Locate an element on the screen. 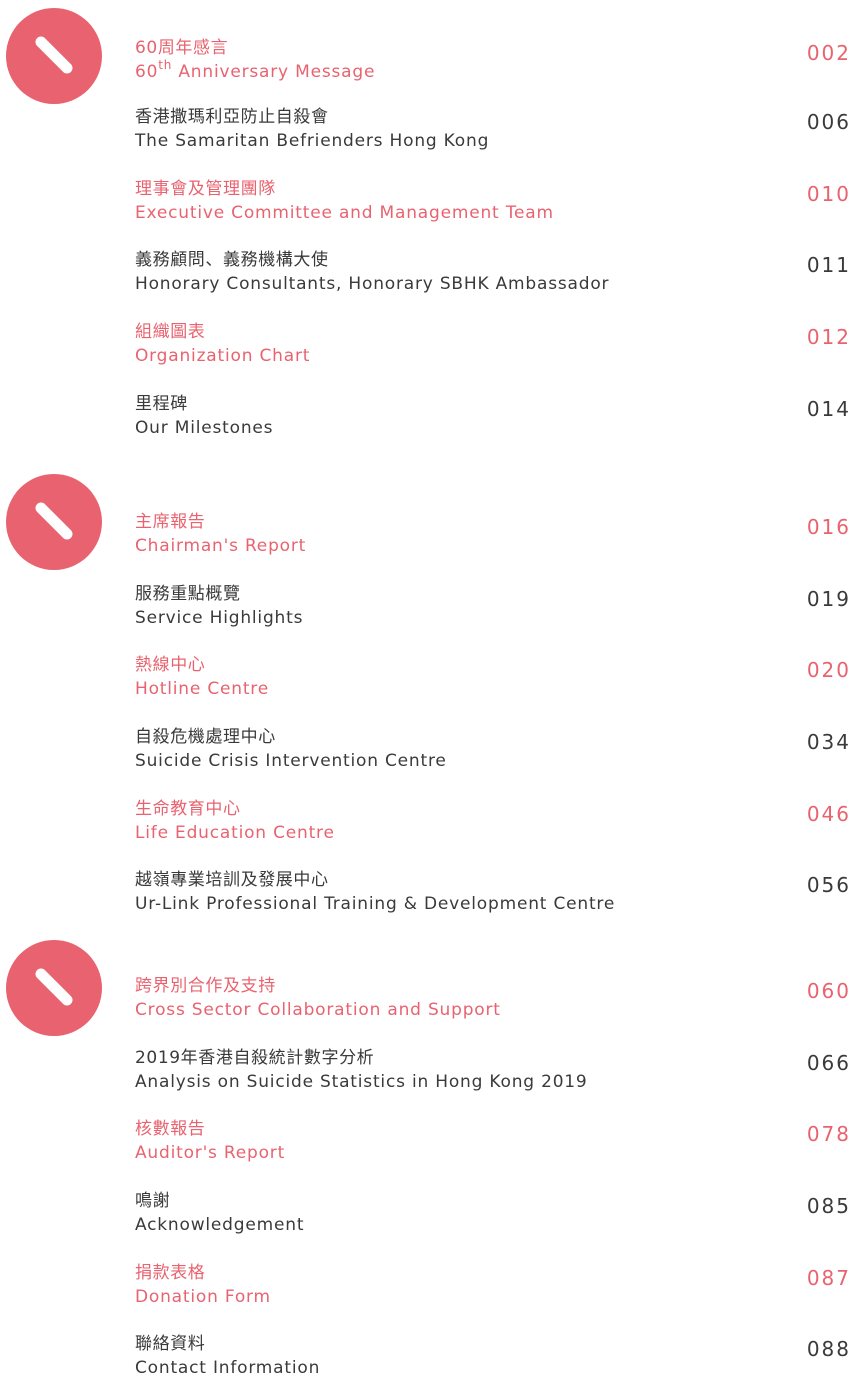 This screenshot has width=854, height=1396. toc-entry-hotline-centre: 熱線中心 Hotline Centre 020 is located at coordinates (493, 682).